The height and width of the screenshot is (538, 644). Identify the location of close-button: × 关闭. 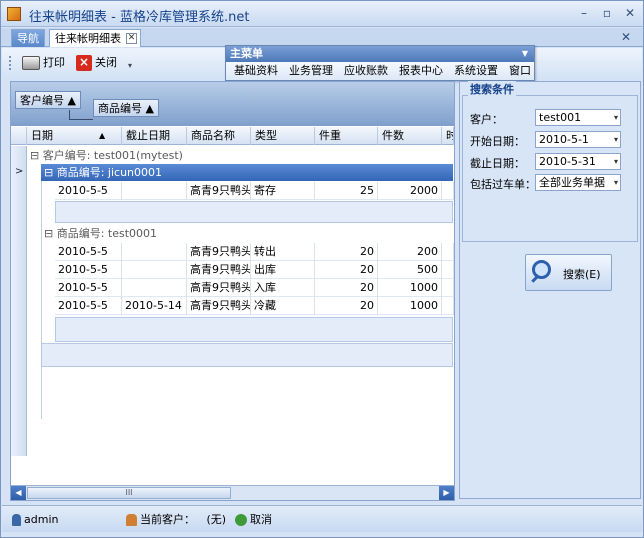
(96, 63).